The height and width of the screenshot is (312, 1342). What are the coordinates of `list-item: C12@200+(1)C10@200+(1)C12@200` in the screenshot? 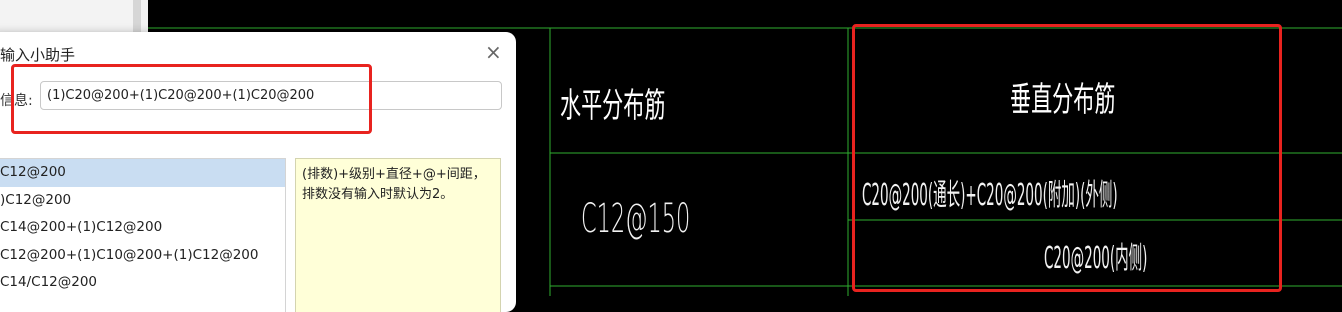 It's located at (142, 256).